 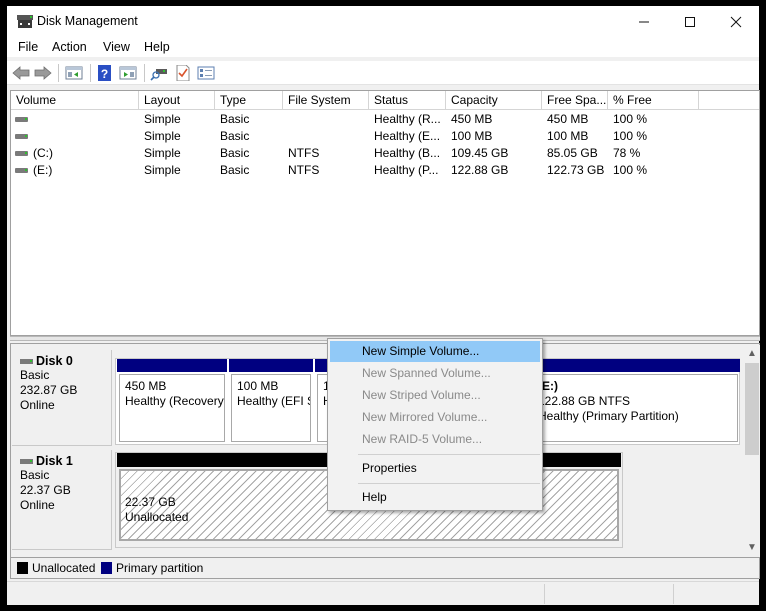 What do you see at coordinates (157, 47) in the screenshot?
I see `menu-help: Help` at bounding box center [157, 47].